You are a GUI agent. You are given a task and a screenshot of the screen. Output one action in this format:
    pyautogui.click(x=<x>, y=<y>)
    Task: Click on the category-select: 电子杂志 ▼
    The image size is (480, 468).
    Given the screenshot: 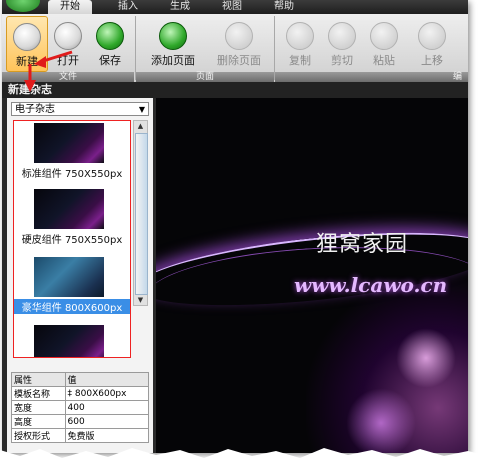 What is the action you would take?
    pyautogui.click(x=80, y=109)
    